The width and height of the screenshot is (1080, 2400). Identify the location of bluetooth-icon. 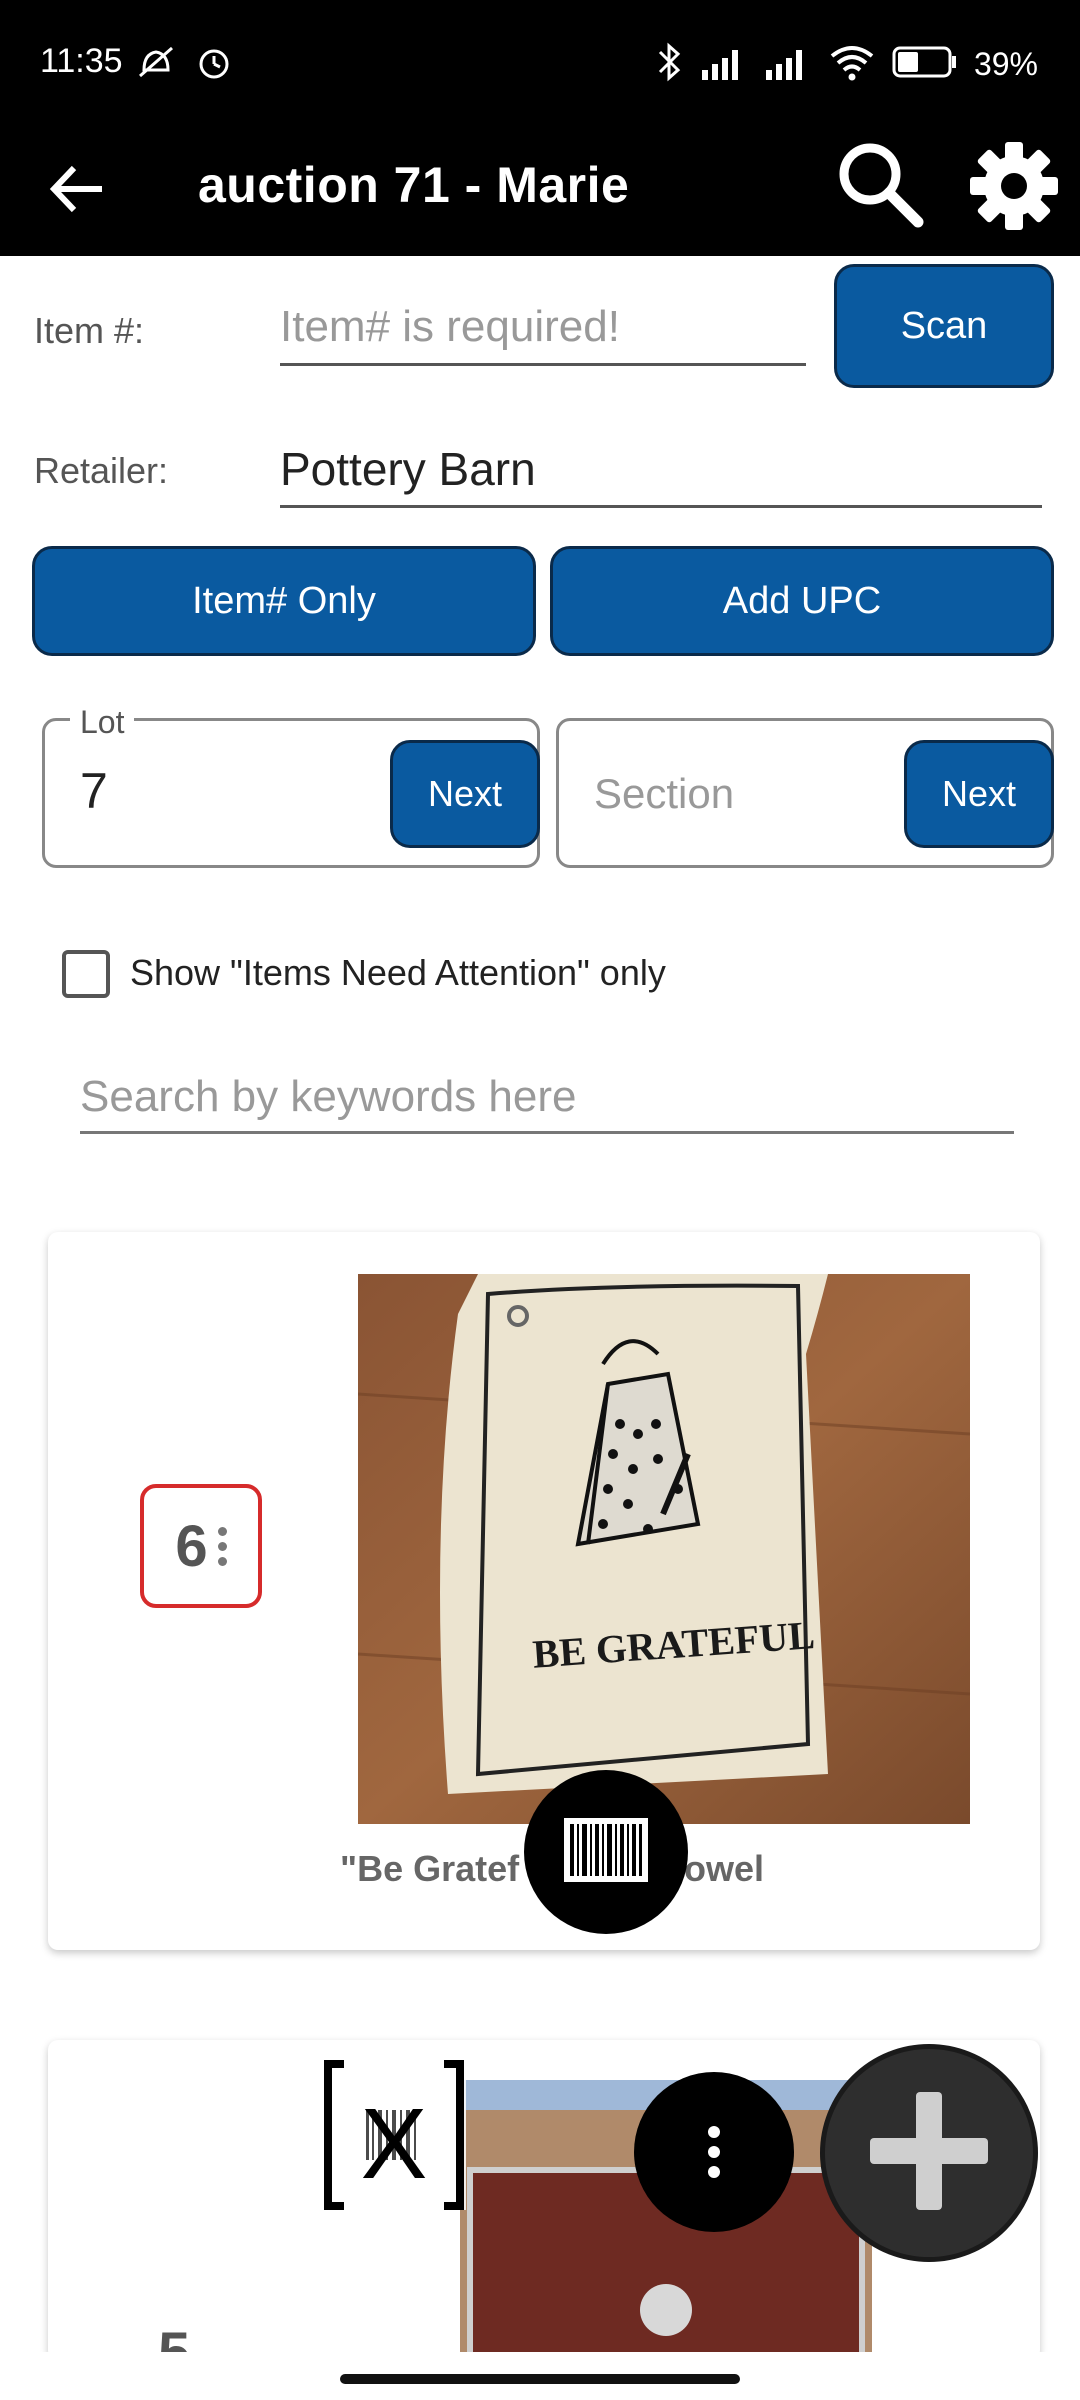
(669, 64).